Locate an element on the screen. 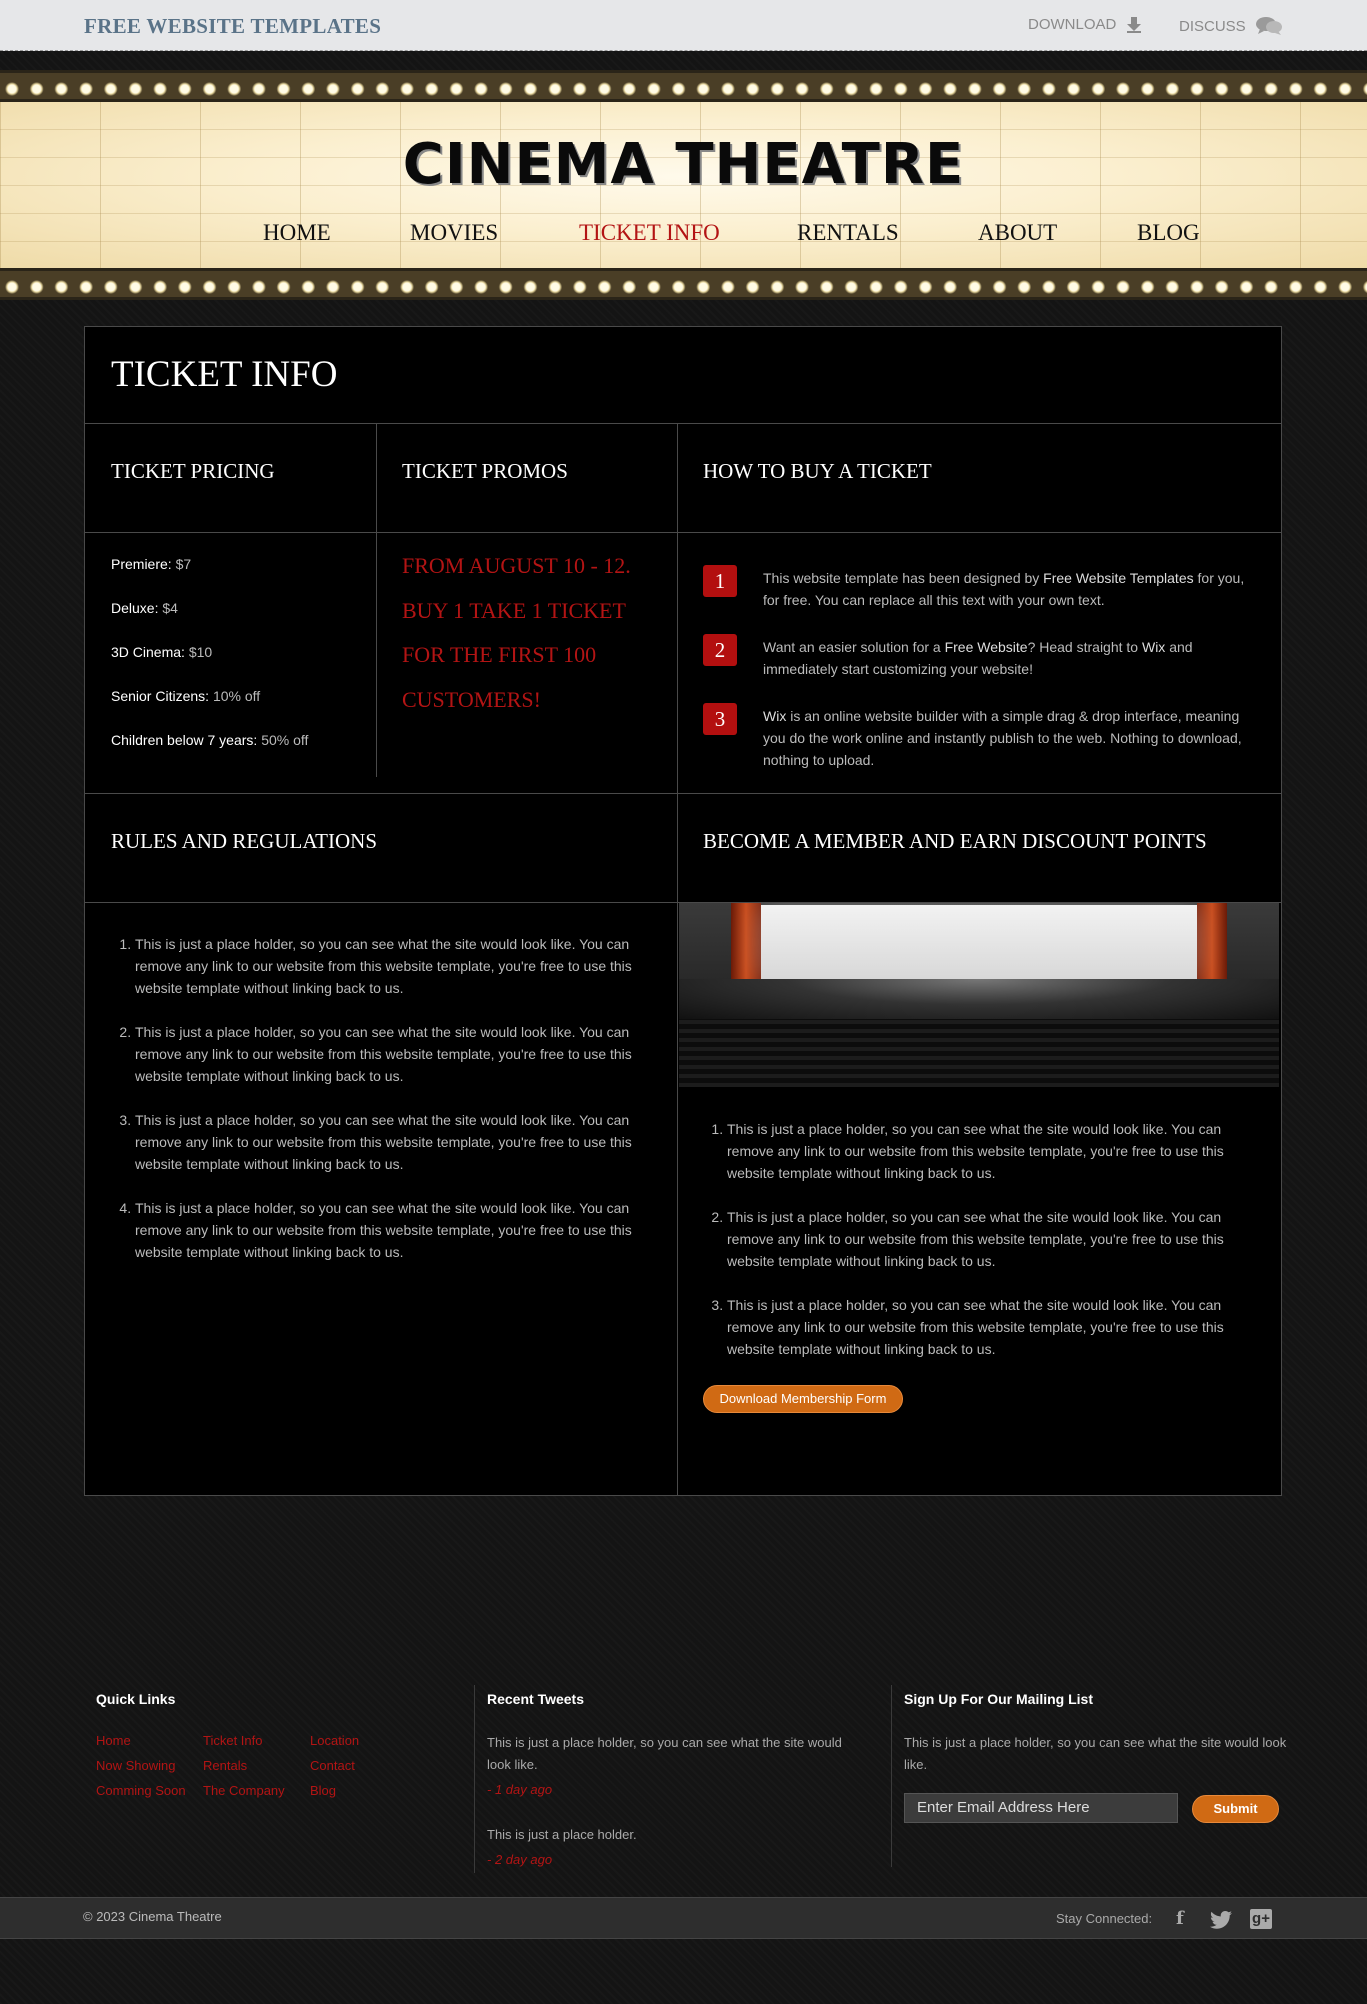 The width and height of the screenshot is (1367, 2004). rules-heading: RULES AND REGULATIONS is located at coordinates (244, 841).